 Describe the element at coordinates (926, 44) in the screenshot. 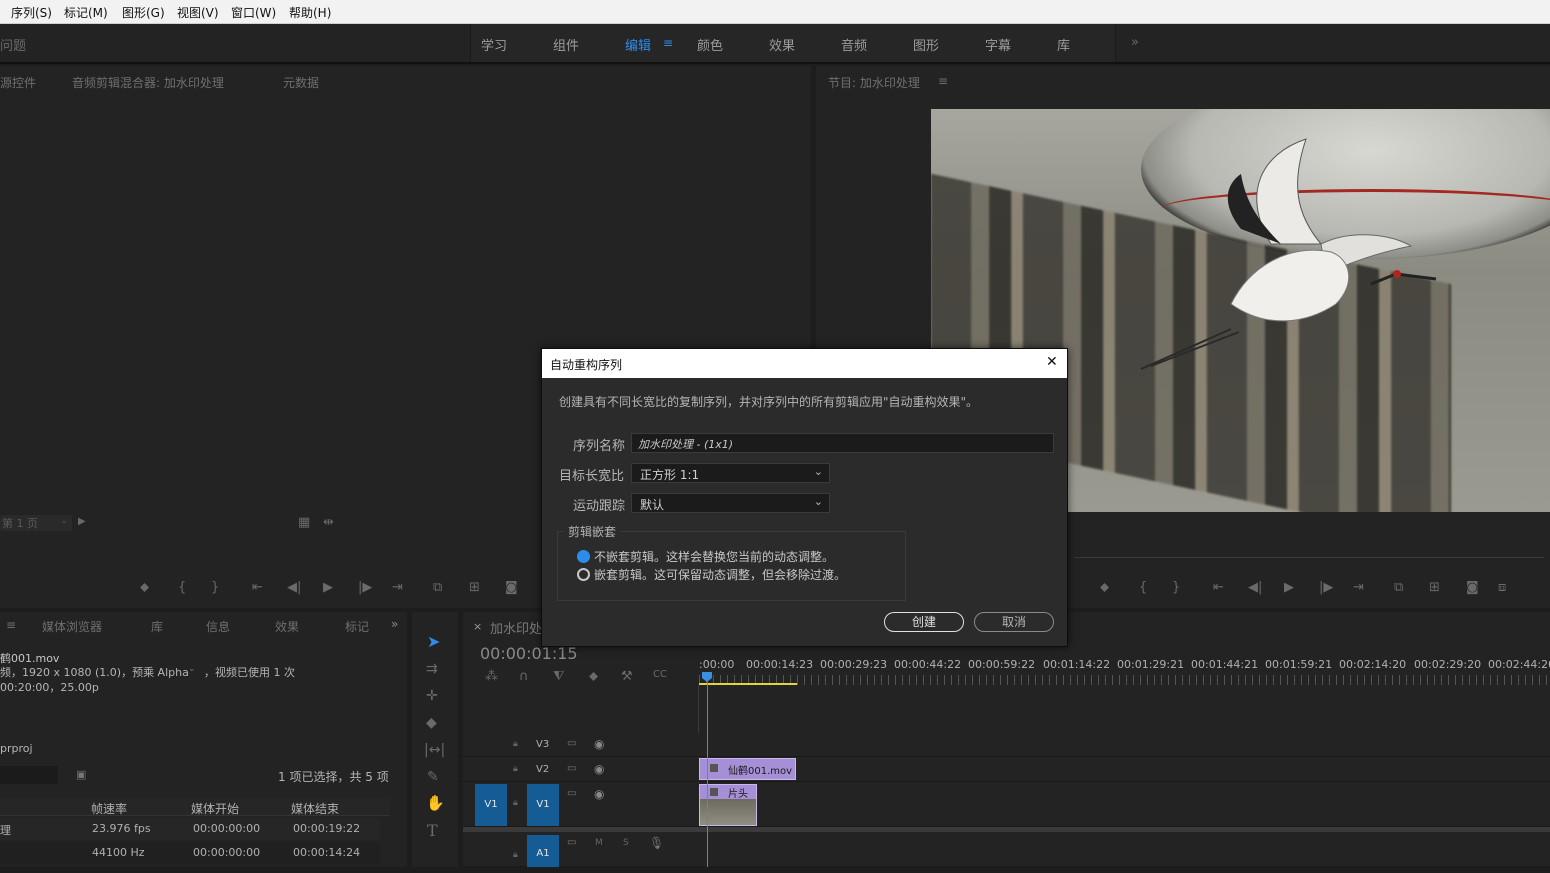

I see `tab-graphics: 图形` at that location.